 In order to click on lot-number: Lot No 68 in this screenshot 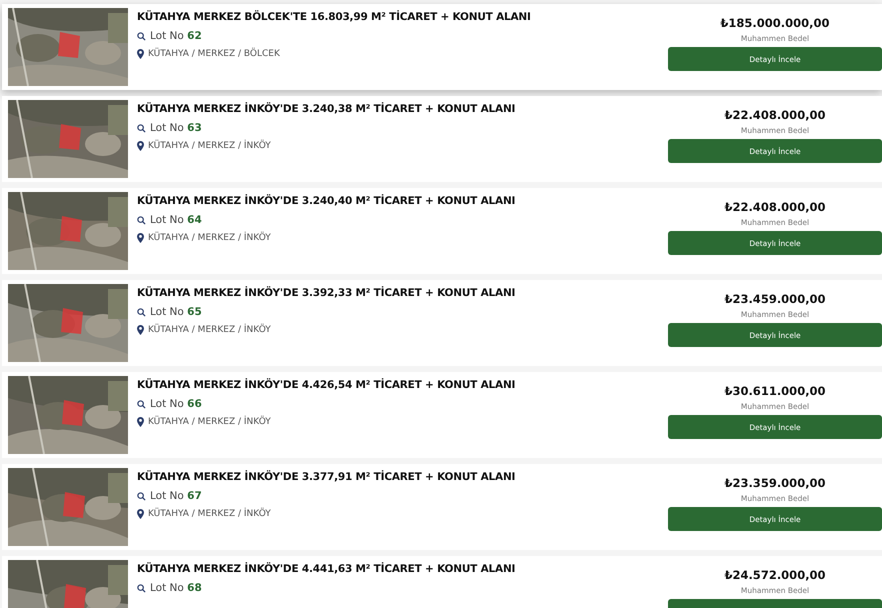, I will do `click(176, 588)`.